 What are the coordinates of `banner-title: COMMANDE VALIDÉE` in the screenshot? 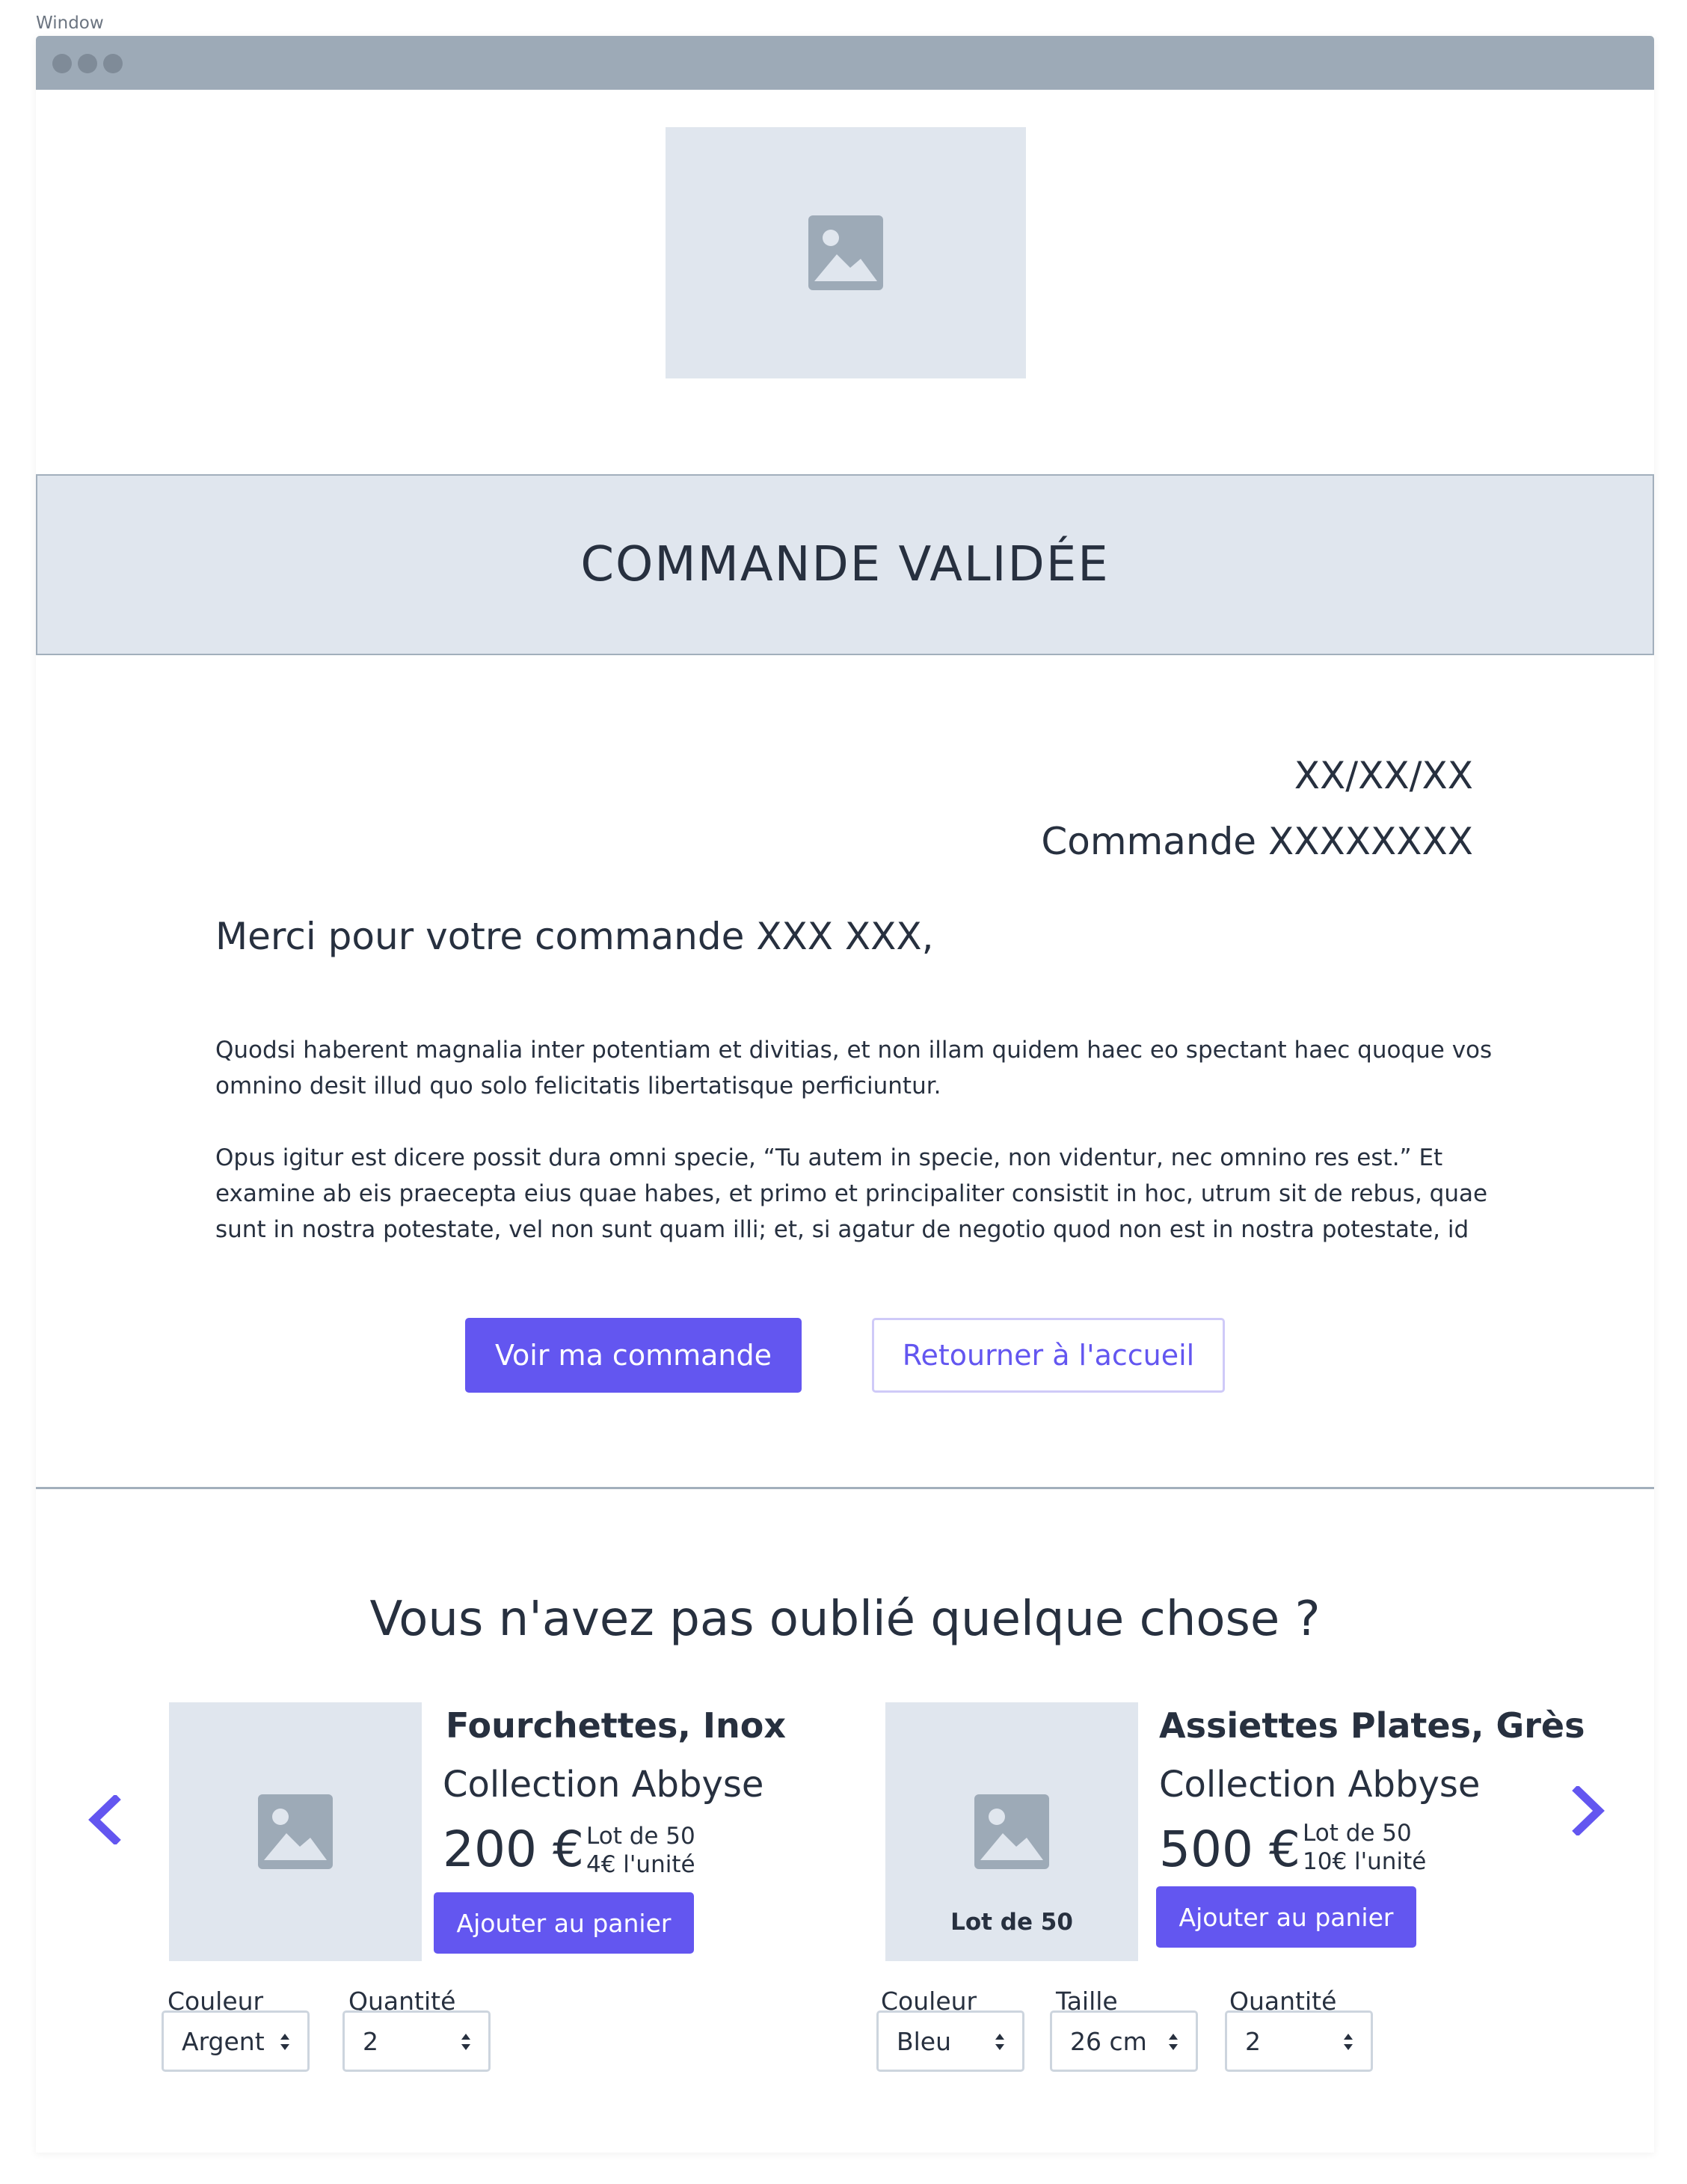 It's located at (845, 564).